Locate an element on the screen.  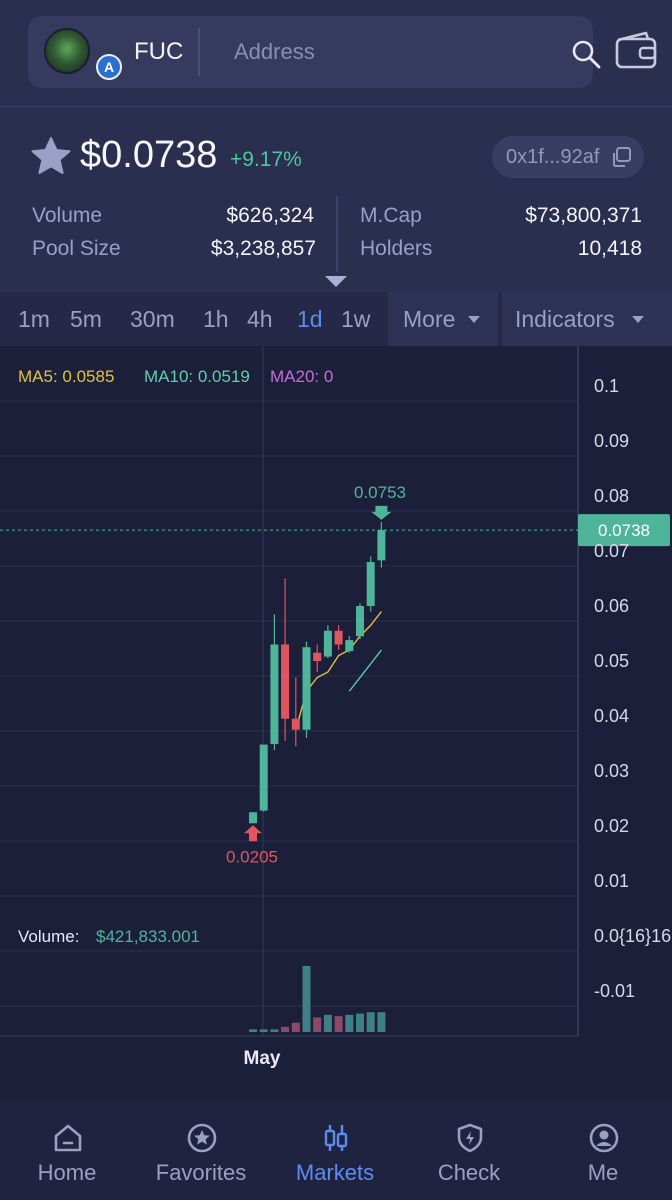
nav-me: Me is located at coordinates (603, 1150).